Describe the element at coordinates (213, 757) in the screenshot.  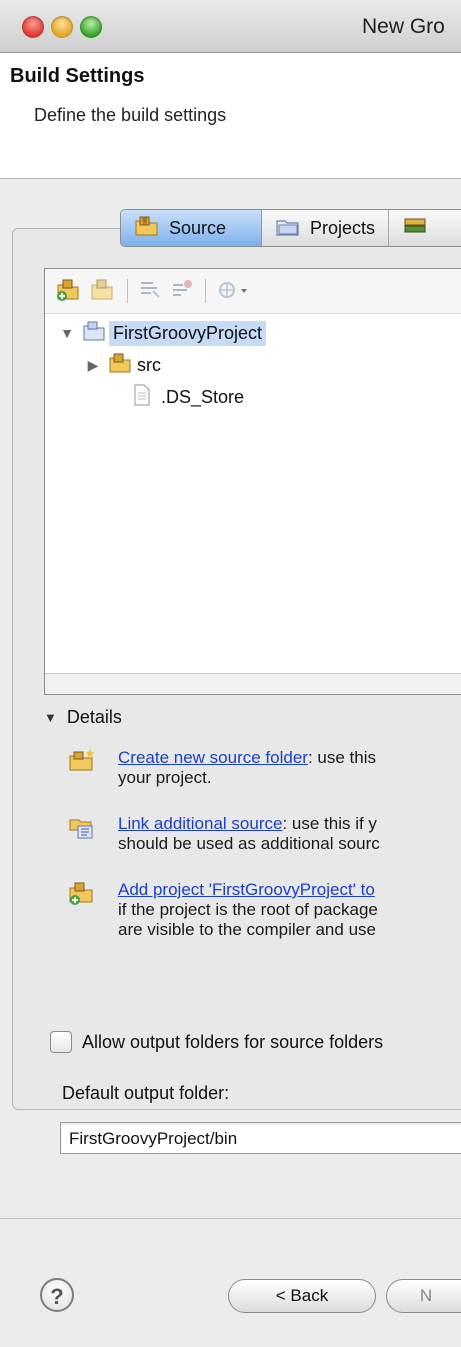
I see `create-source-folder-link: Create new source folder` at that location.